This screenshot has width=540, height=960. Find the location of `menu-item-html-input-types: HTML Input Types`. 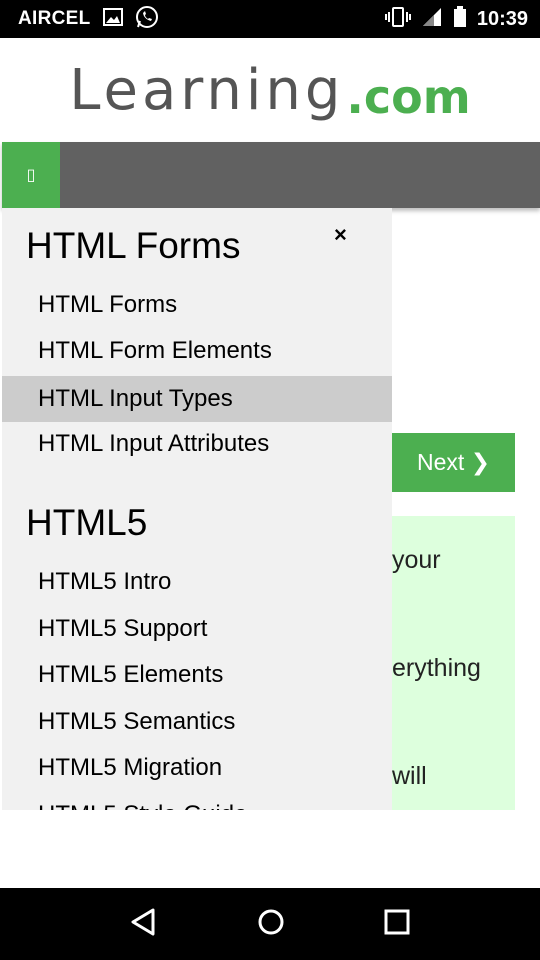

menu-item-html-input-types: HTML Input Types is located at coordinates (197, 399).